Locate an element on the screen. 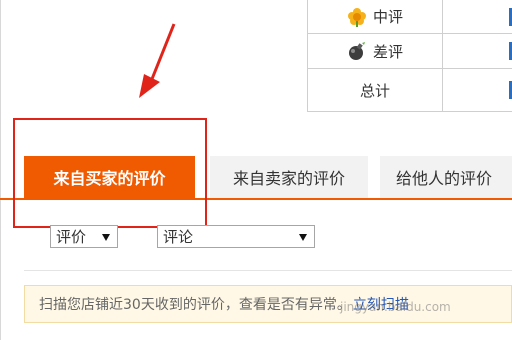 The height and width of the screenshot is (340, 512). rating-filter-select: 评价 is located at coordinates (84, 236).